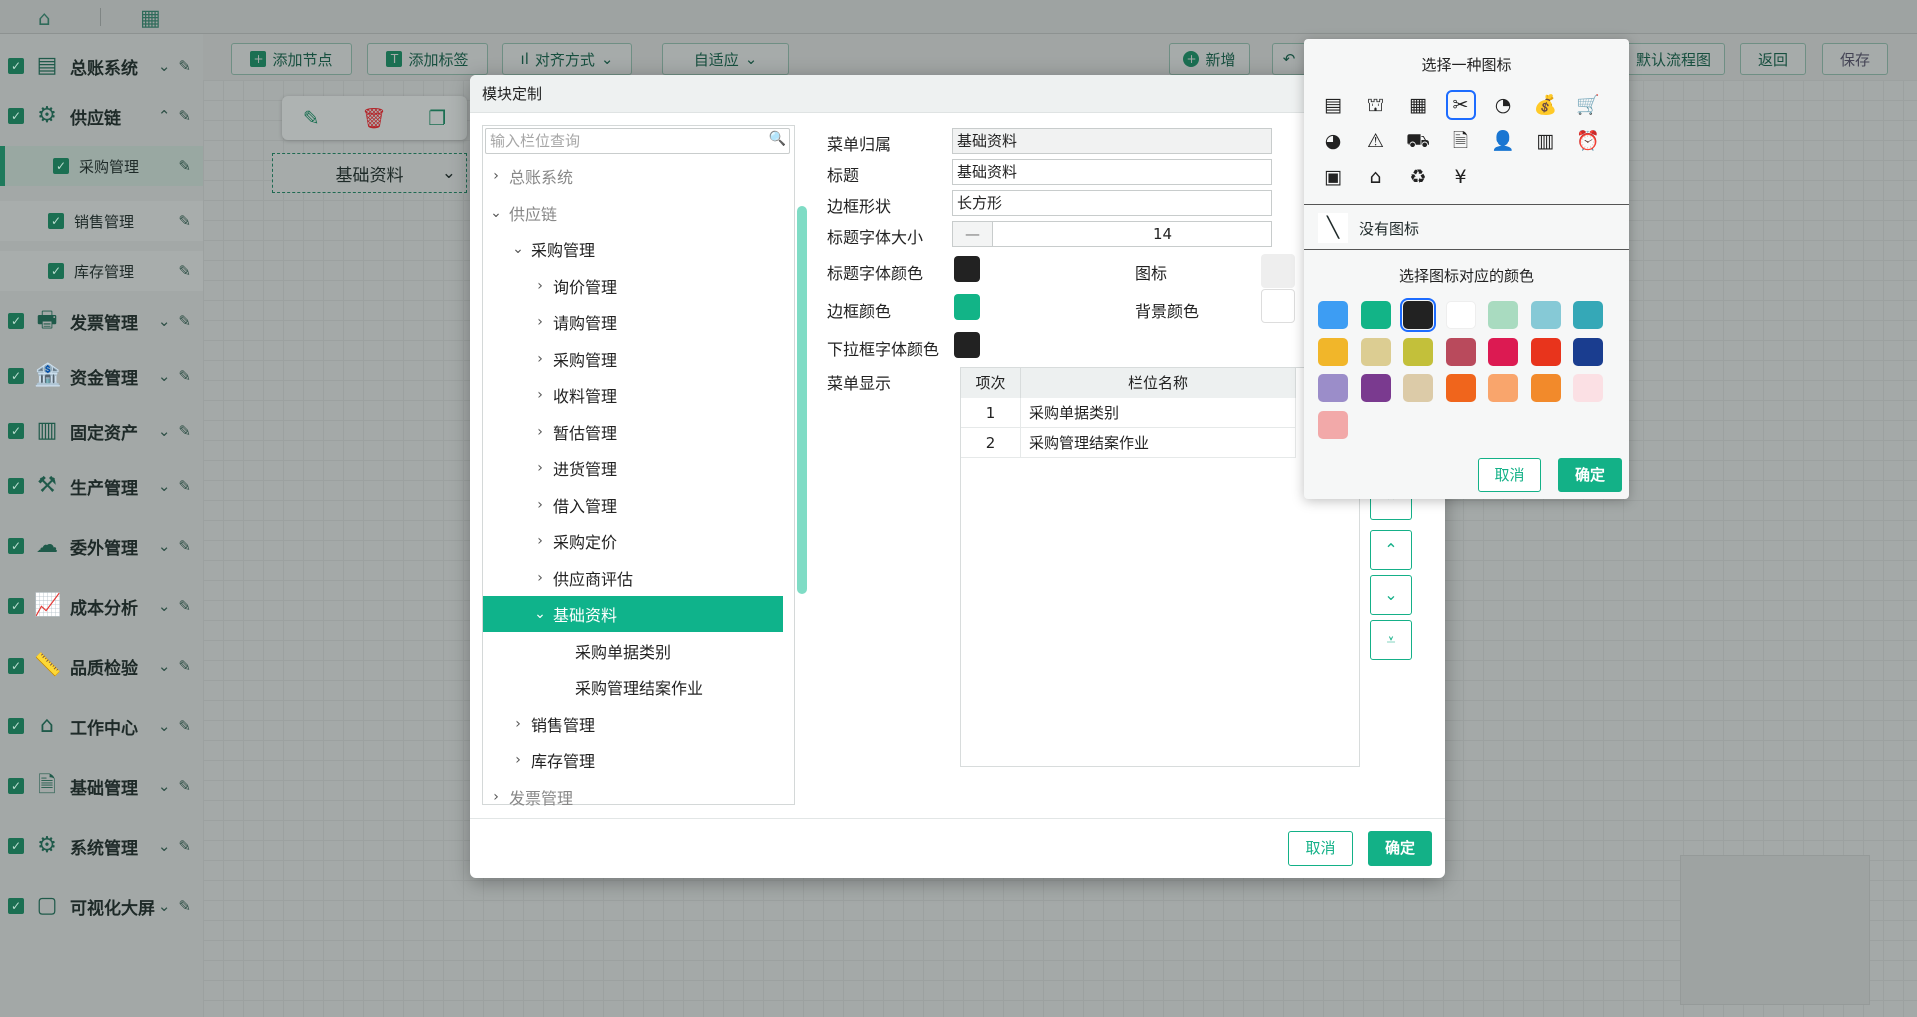  What do you see at coordinates (101, 431) in the screenshot?
I see `sidebar-item: ✓ ▥ 固定资产 ⌄ ✎` at bounding box center [101, 431].